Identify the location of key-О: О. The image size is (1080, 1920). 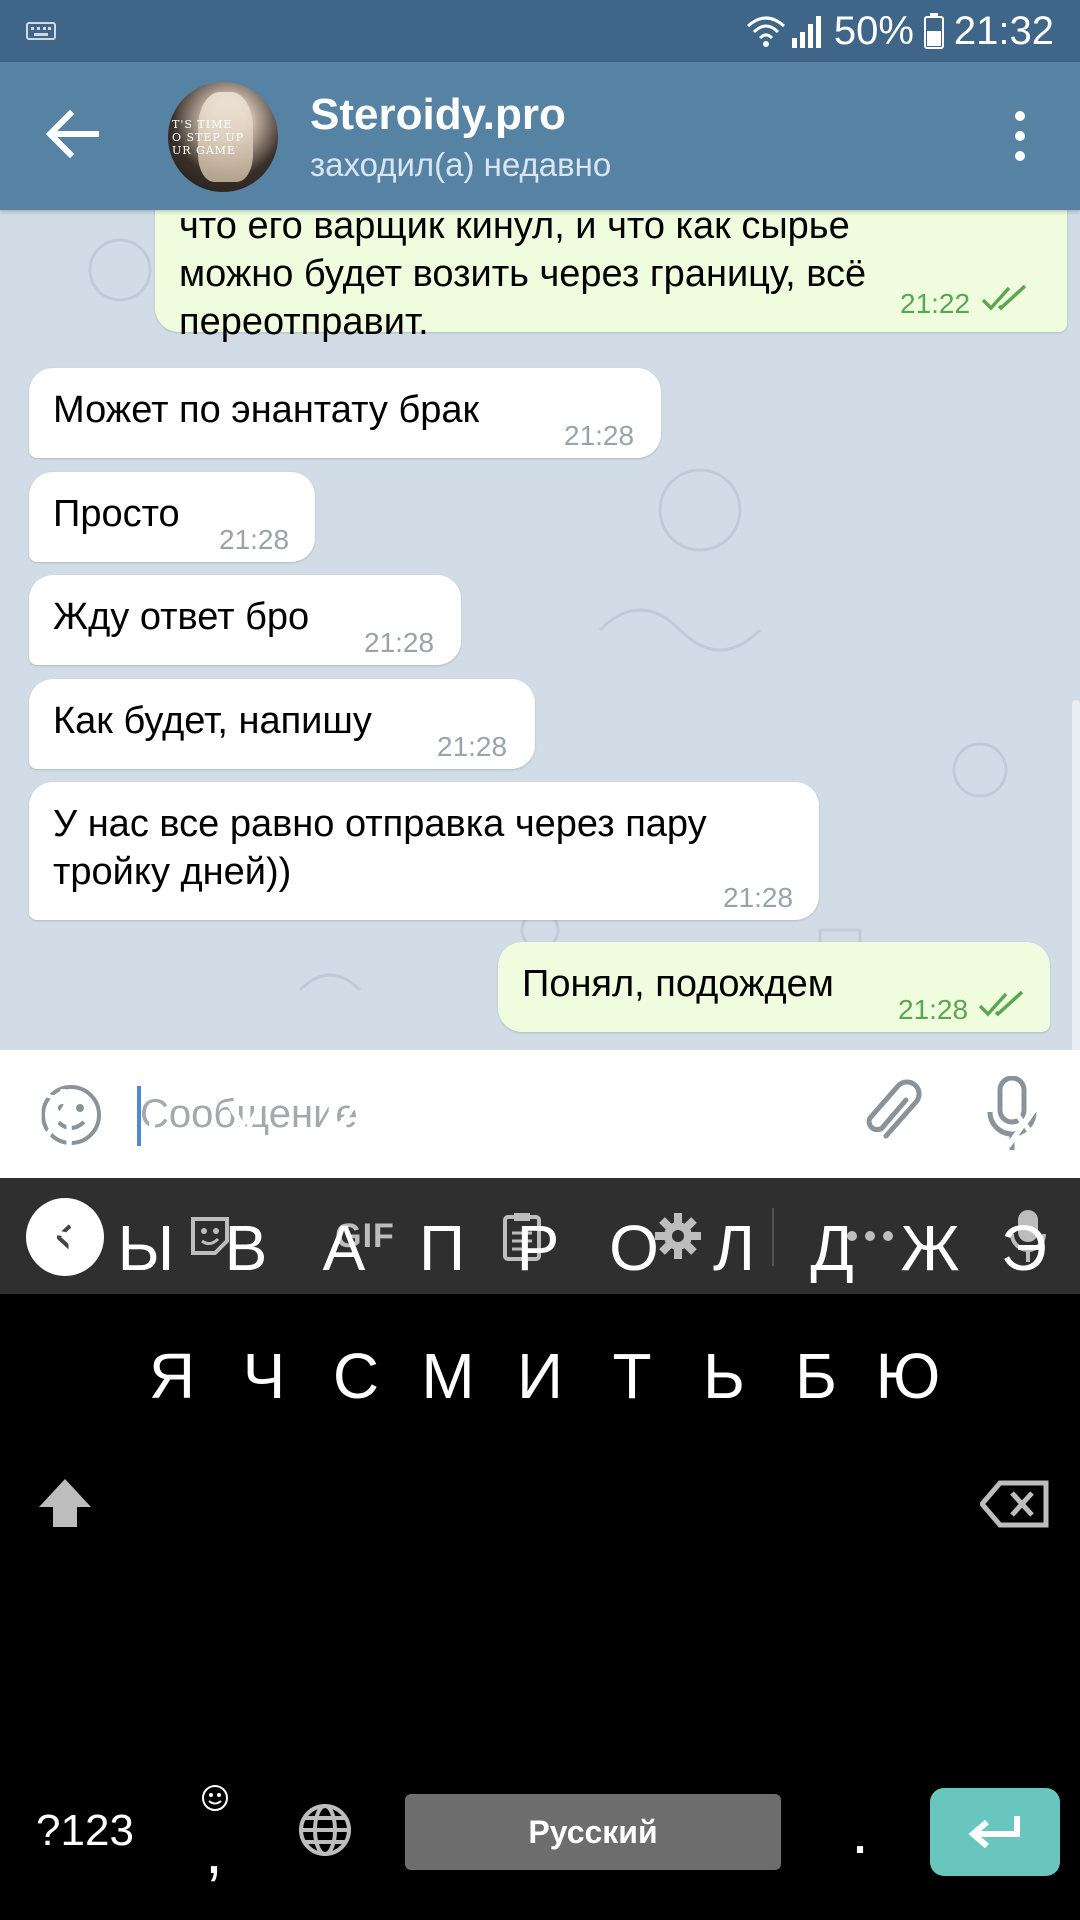
(634, 1248).